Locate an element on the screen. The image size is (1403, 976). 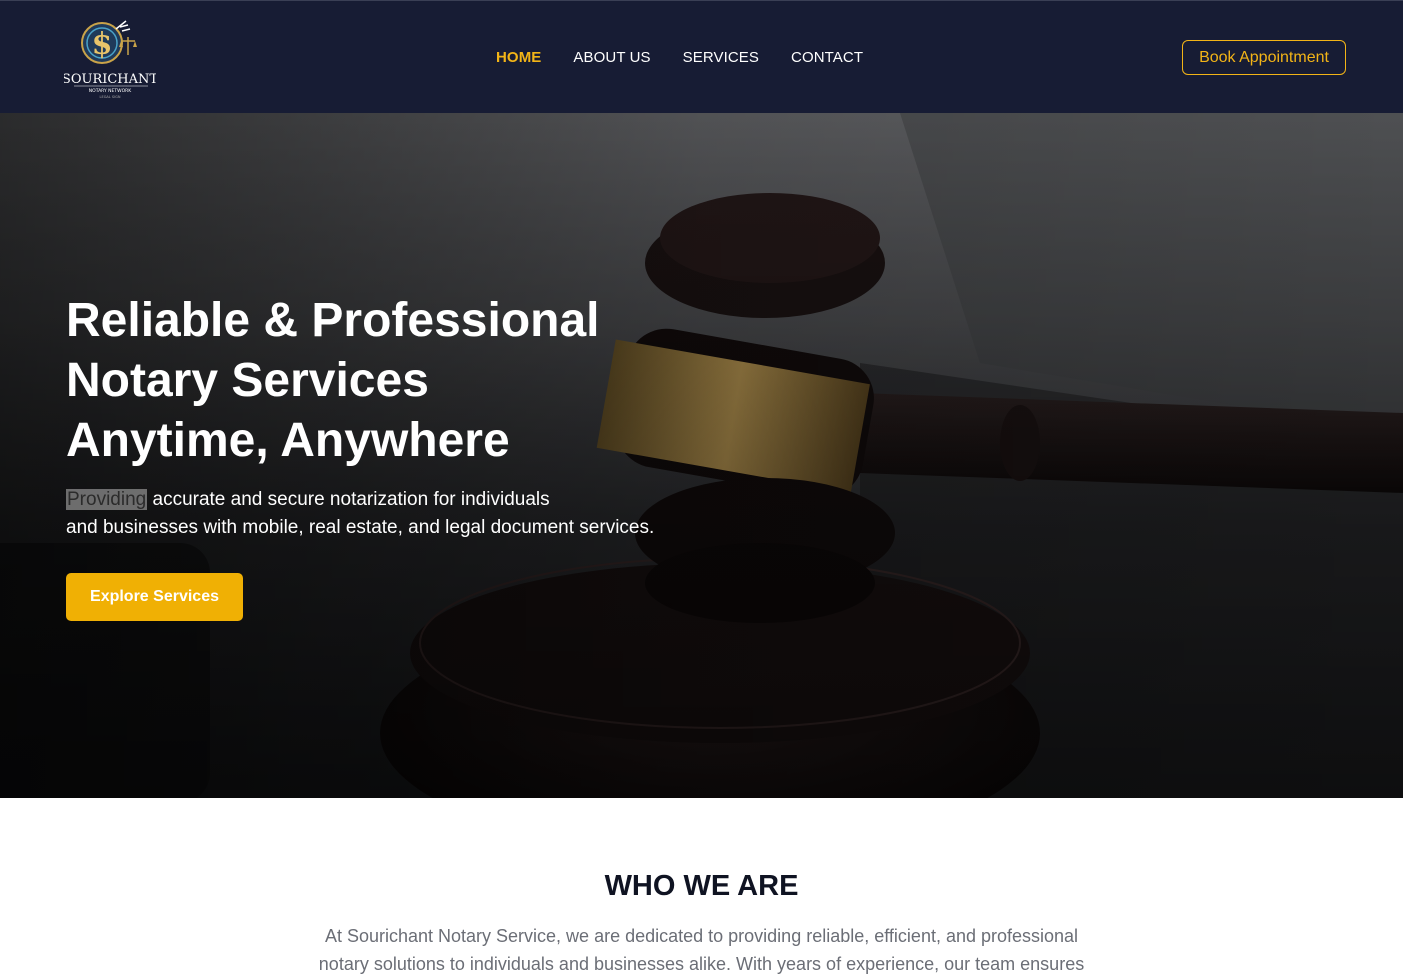
main-nav: HOME ABOUT US SERVICES CONTACT is located at coordinates (679, 57).